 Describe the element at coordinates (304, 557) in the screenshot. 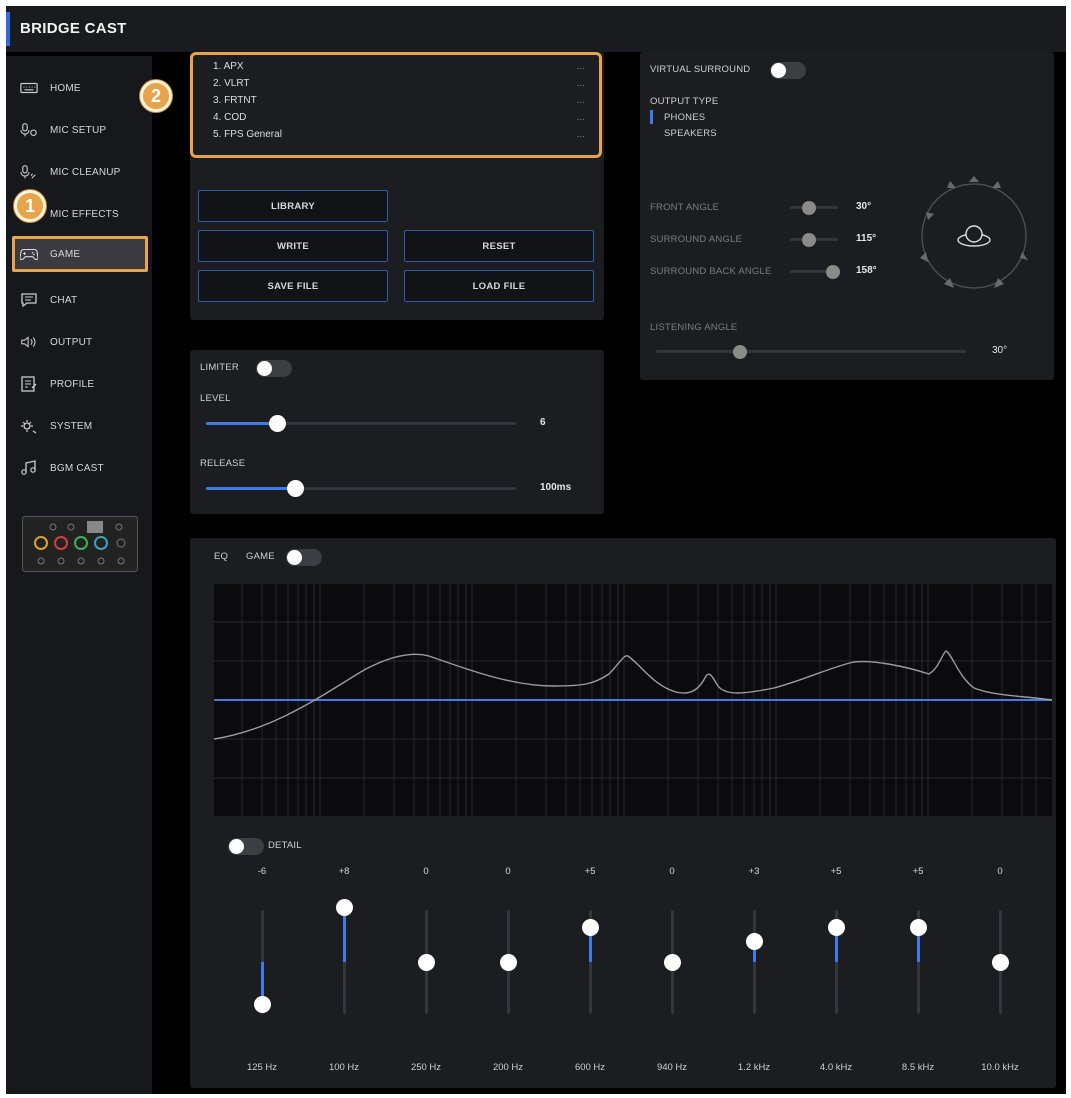

I see `eq-toggle` at that location.